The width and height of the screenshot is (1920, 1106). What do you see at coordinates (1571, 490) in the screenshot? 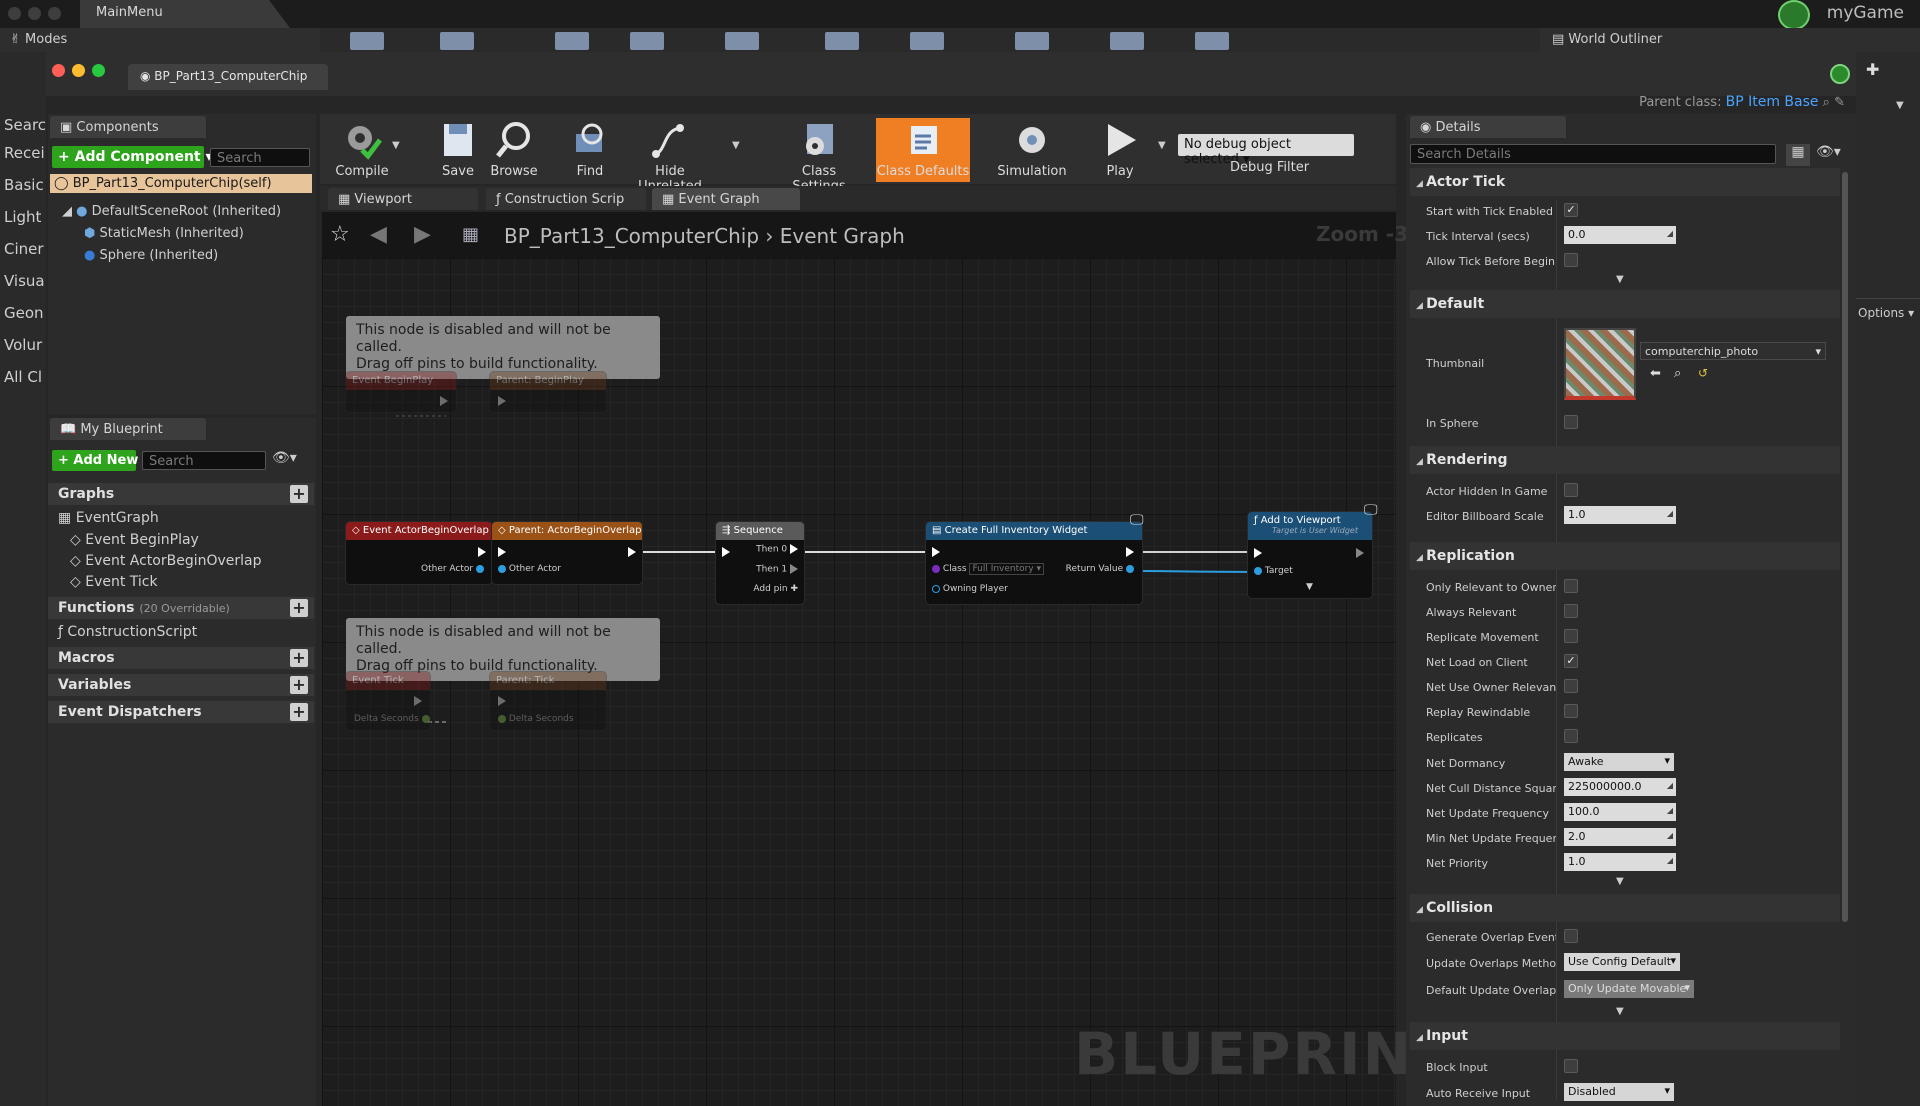
I see `hidden-in-game-checkbox` at bounding box center [1571, 490].